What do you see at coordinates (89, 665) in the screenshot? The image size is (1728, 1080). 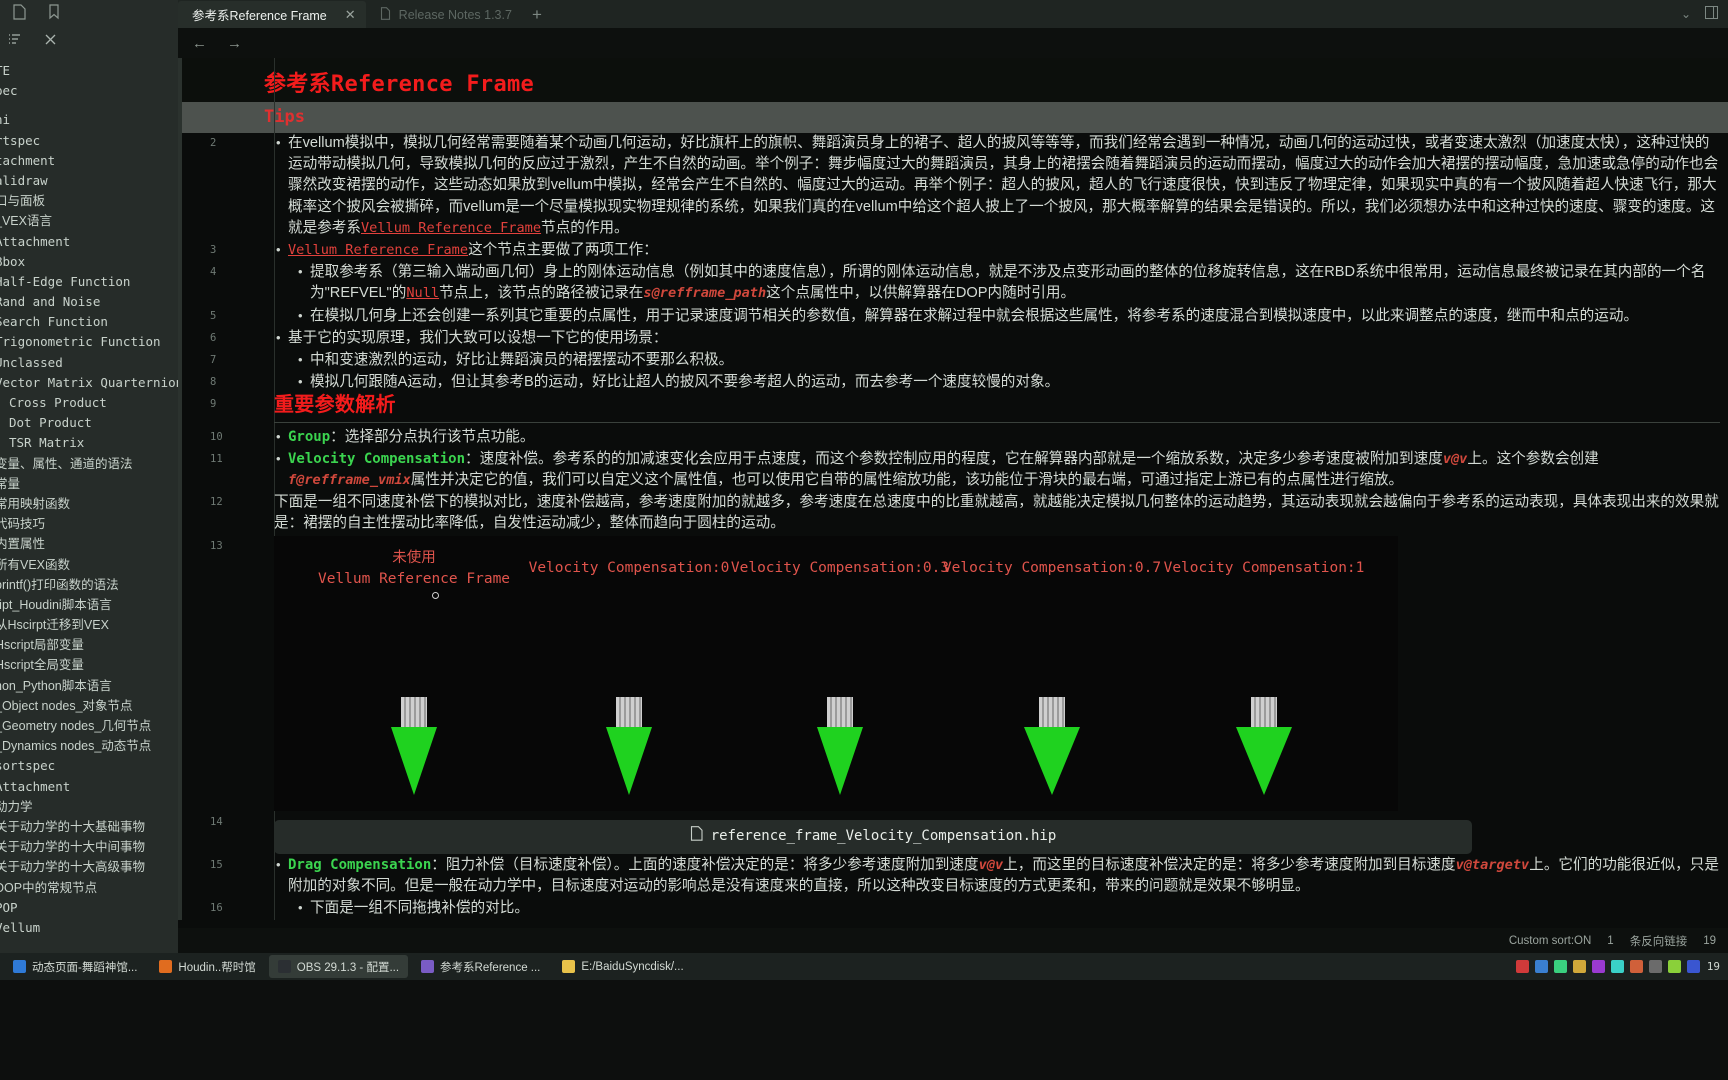 I see `sidebar-item: Hscript全局变量` at bounding box center [89, 665].